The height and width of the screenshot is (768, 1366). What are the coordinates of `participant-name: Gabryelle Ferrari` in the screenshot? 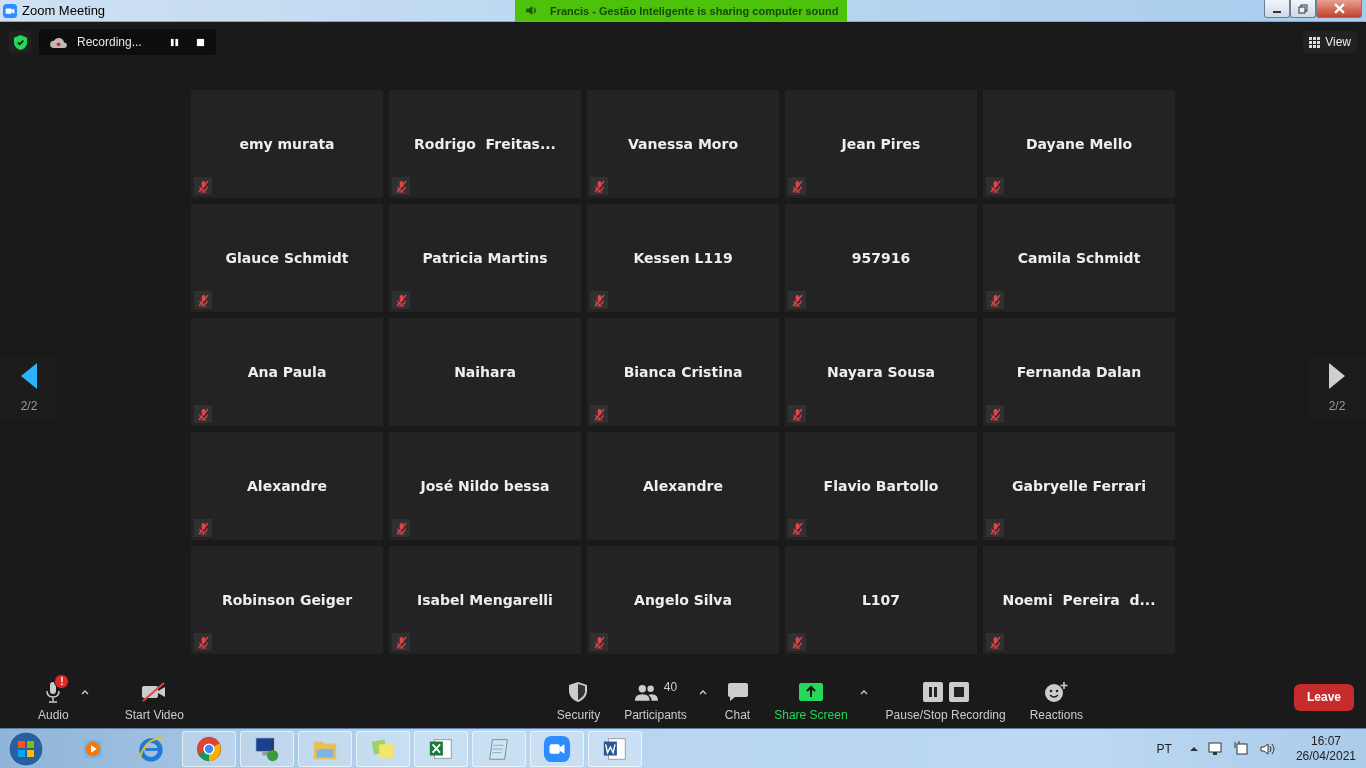 It's located at (1079, 486).